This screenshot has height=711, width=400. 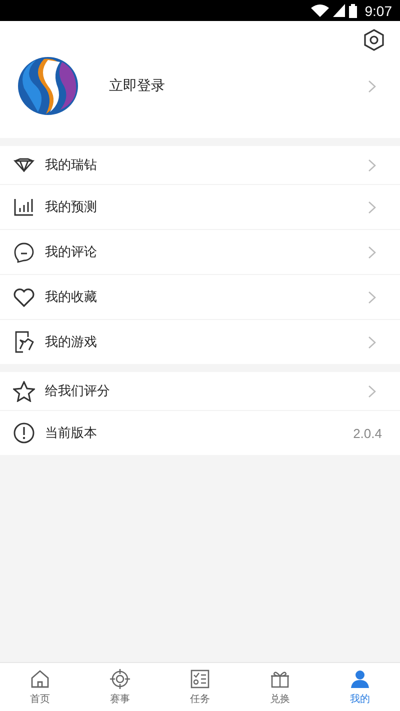 I want to click on status-time: 9:07, so click(x=378, y=10).